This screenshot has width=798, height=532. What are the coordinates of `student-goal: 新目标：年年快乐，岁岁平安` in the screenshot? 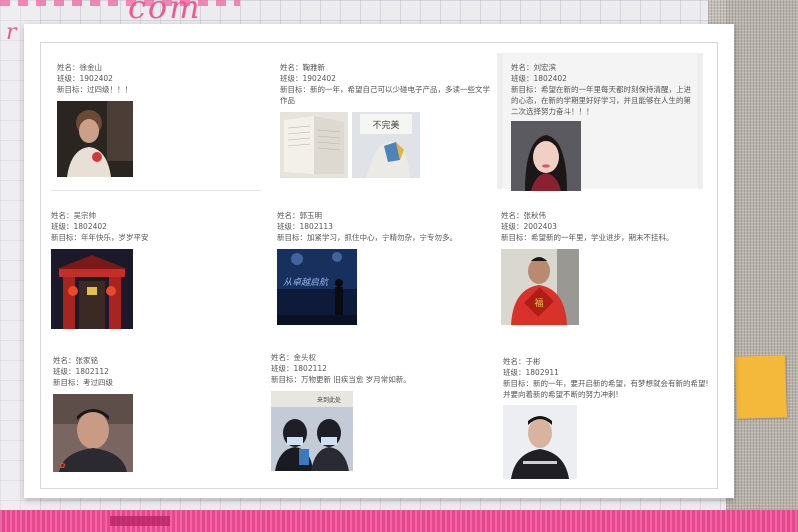 It's located at (100, 237).